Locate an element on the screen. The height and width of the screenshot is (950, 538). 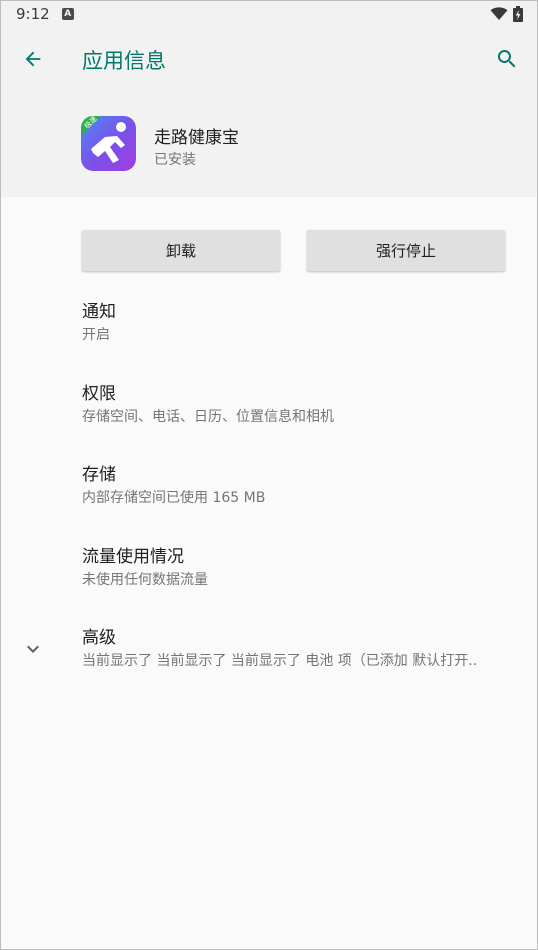
pref-permissions: 权限 存储空间、电话、日历、位置信息和相机 is located at coordinates (292, 405).